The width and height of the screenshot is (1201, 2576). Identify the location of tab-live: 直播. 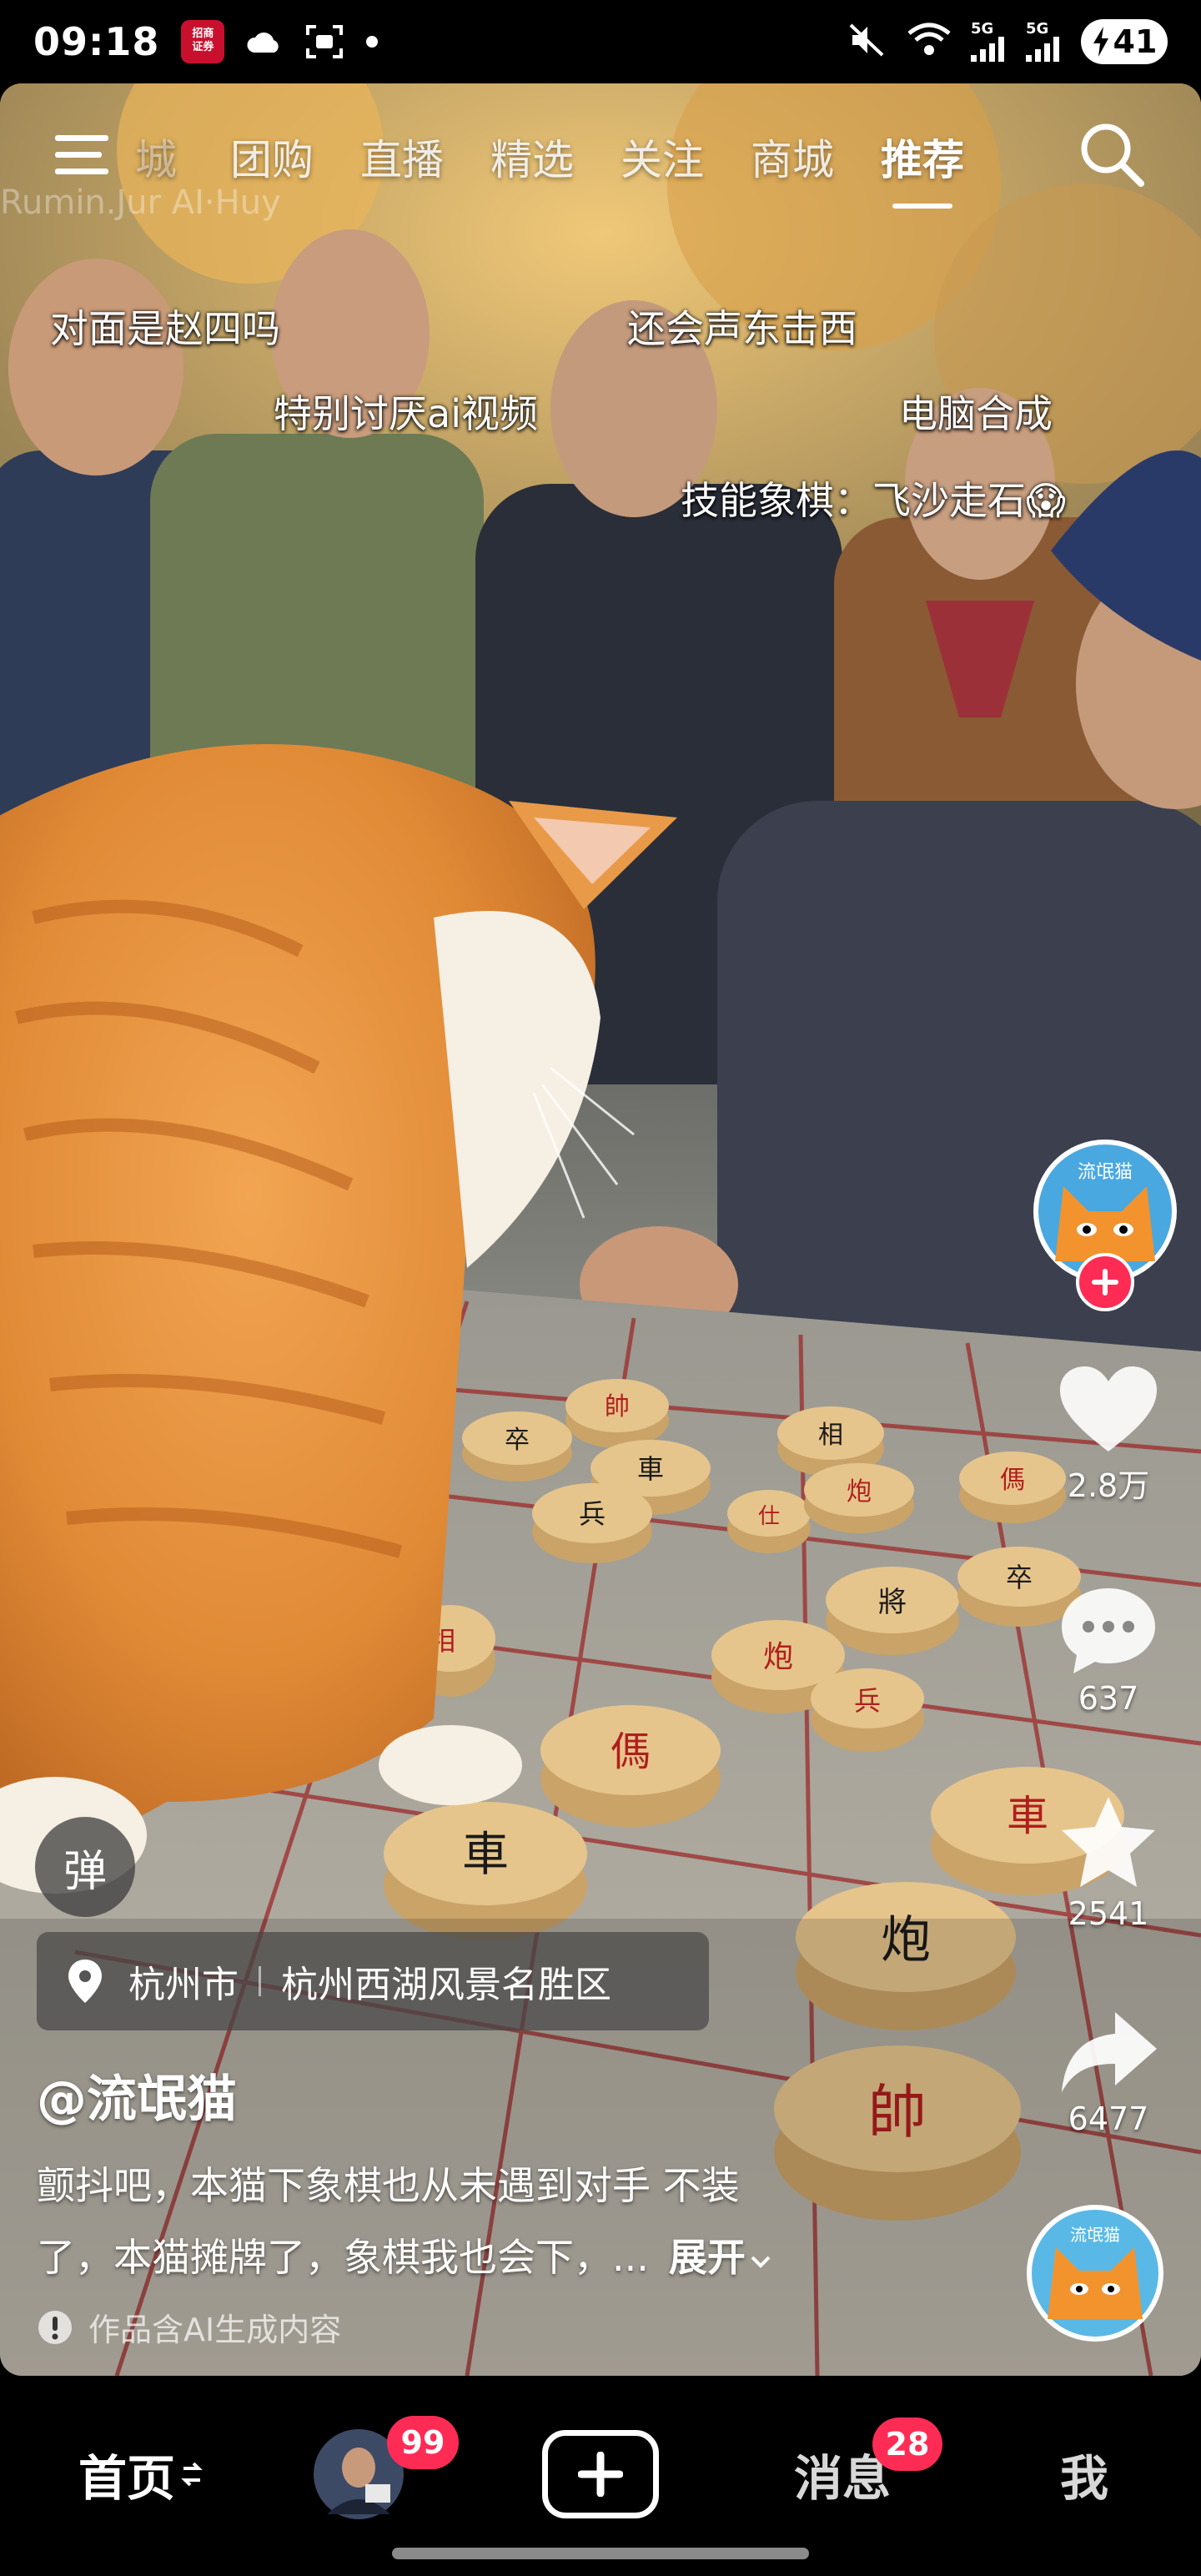
(402, 160).